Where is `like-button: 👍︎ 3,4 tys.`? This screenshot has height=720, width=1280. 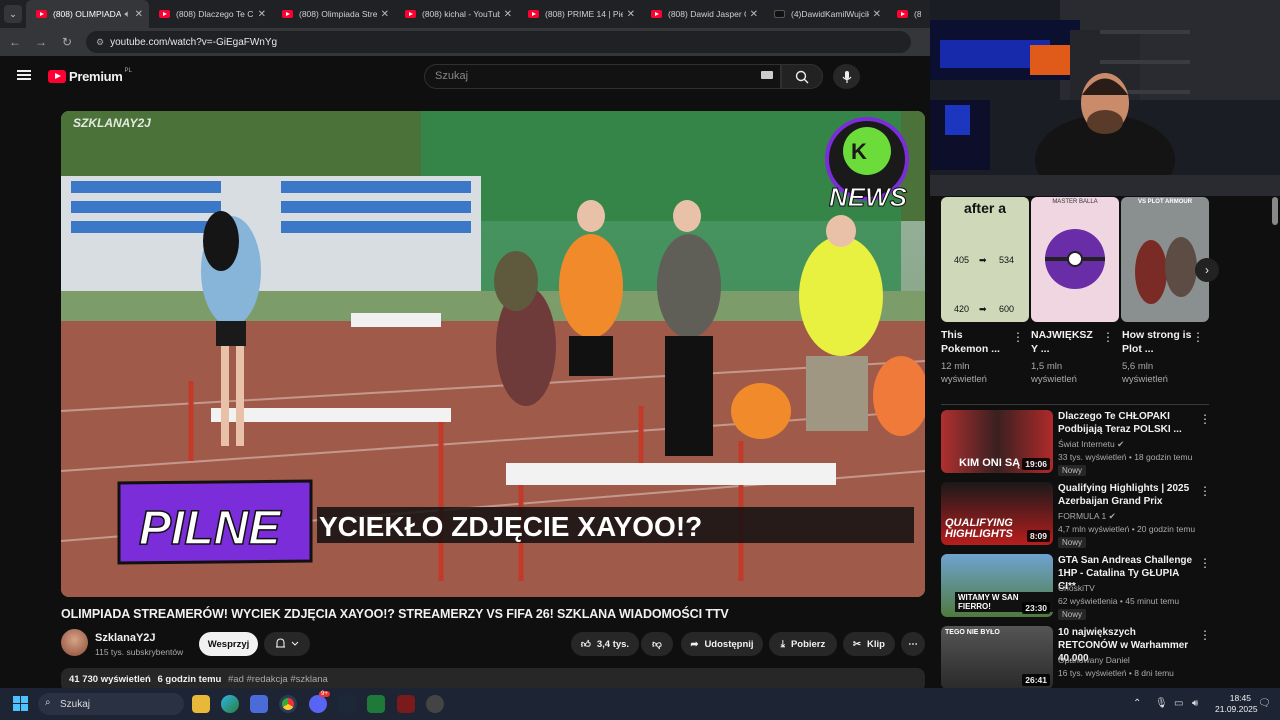 like-button: 👍︎ 3,4 tys. is located at coordinates (605, 644).